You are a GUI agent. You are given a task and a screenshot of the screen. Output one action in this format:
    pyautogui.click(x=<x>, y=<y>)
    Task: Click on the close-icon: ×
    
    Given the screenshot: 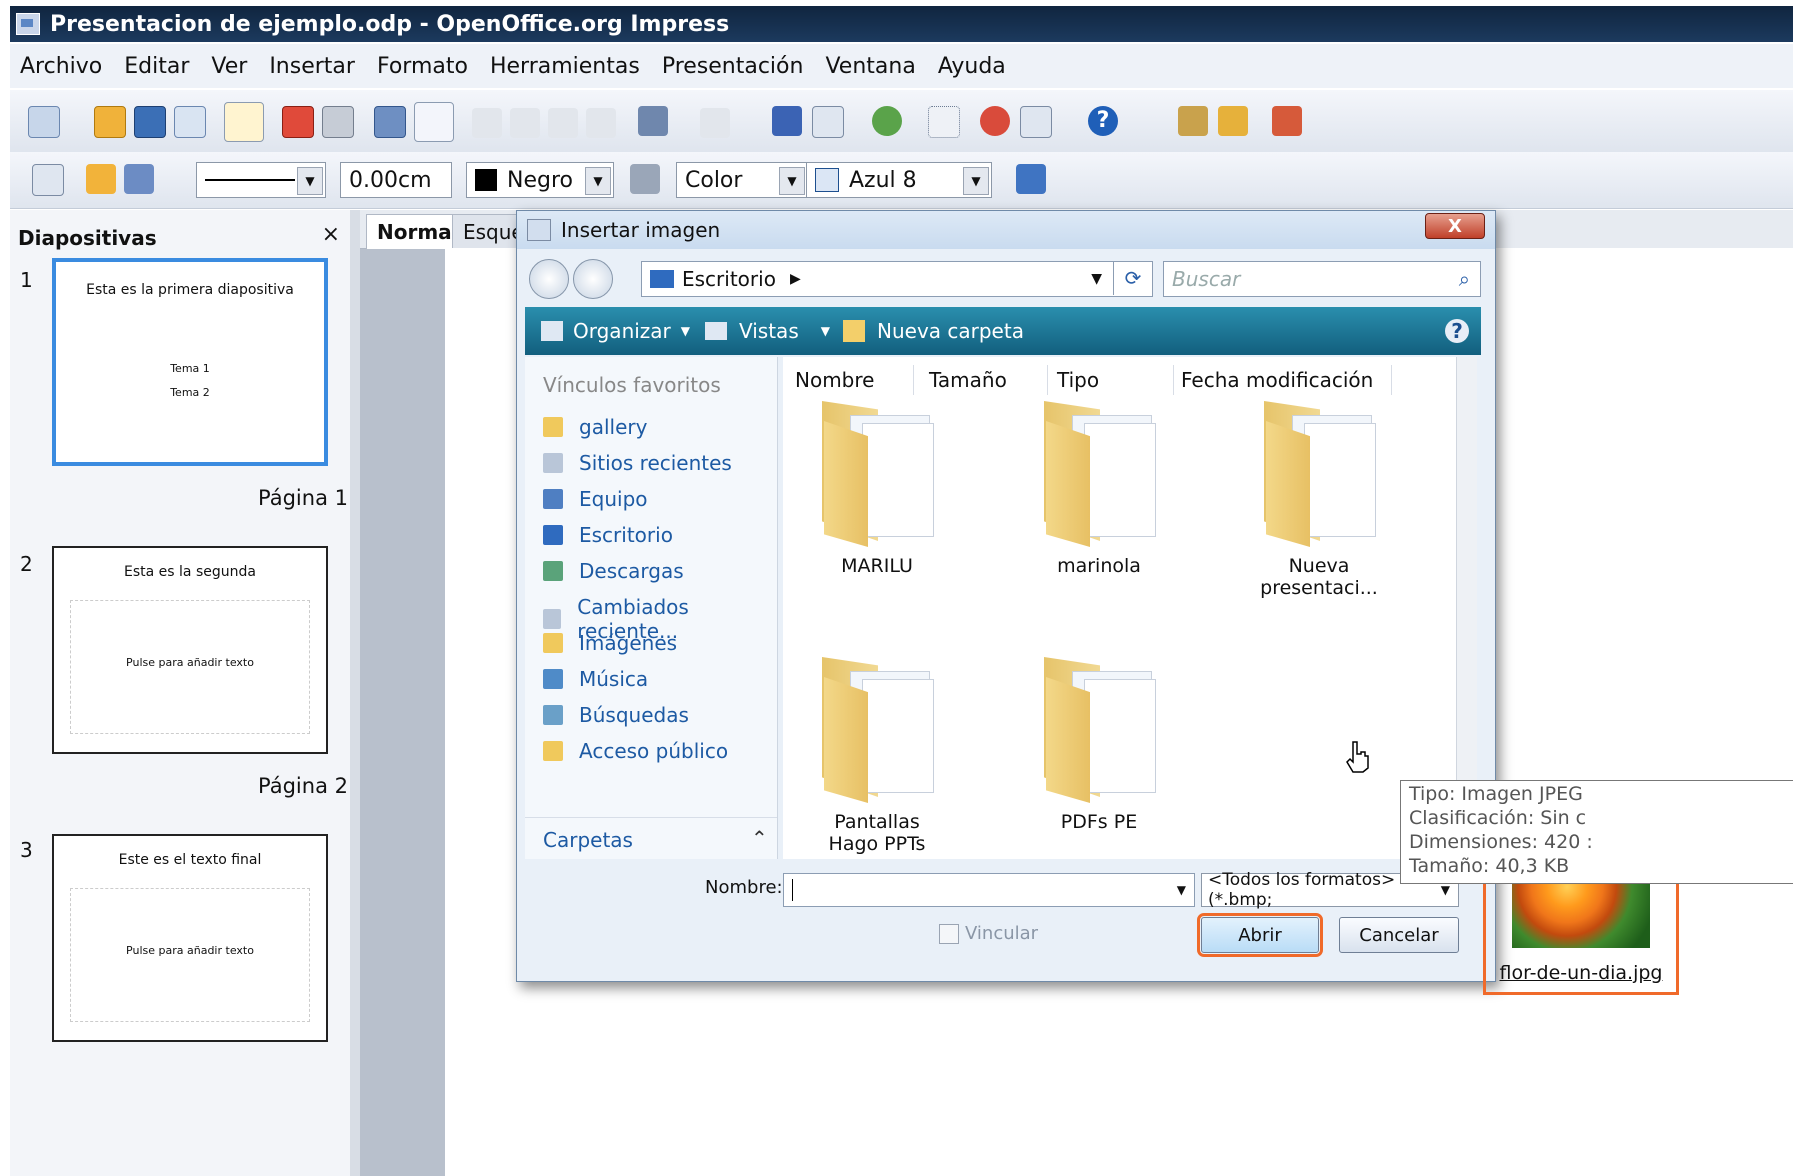 What is the action you would take?
    pyautogui.click(x=331, y=234)
    